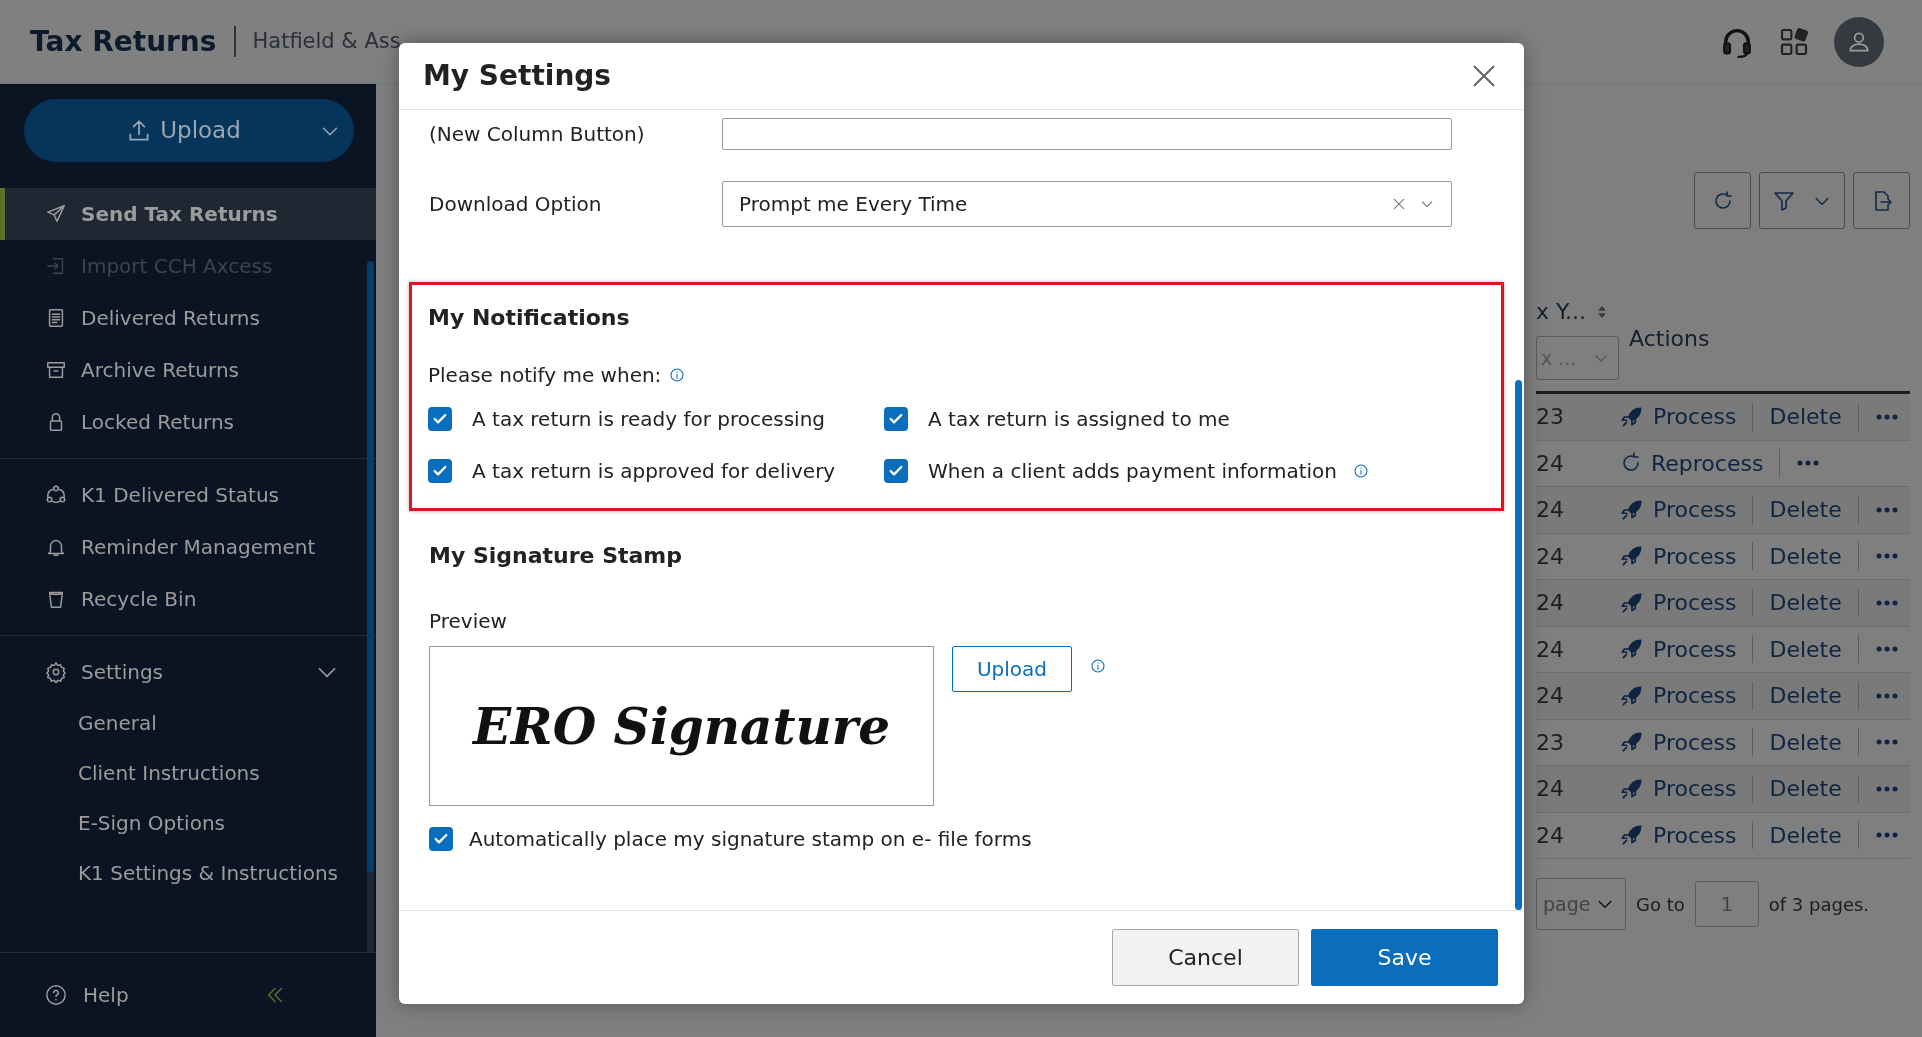  What do you see at coordinates (188, 547) in the screenshot?
I see `sidebar-item: Reminder Management` at bounding box center [188, 547].